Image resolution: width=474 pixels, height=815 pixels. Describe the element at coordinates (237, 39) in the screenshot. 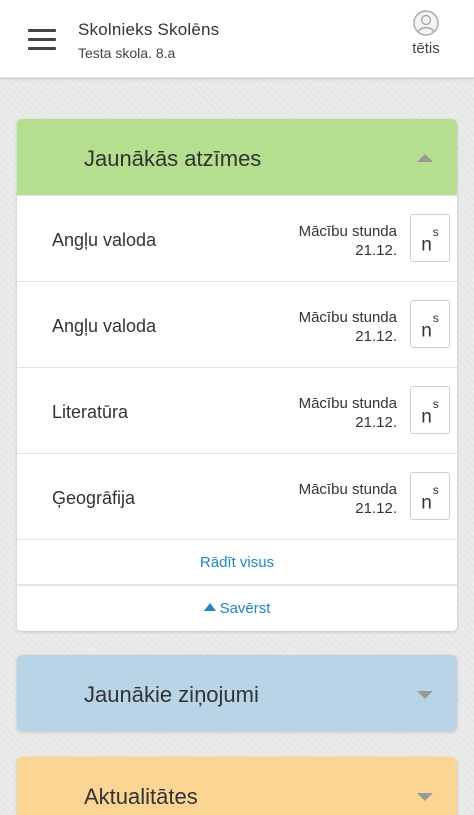

I see `top-bar: Skolnieks Skolēns Testa skola. 8.a tētis` at that location.